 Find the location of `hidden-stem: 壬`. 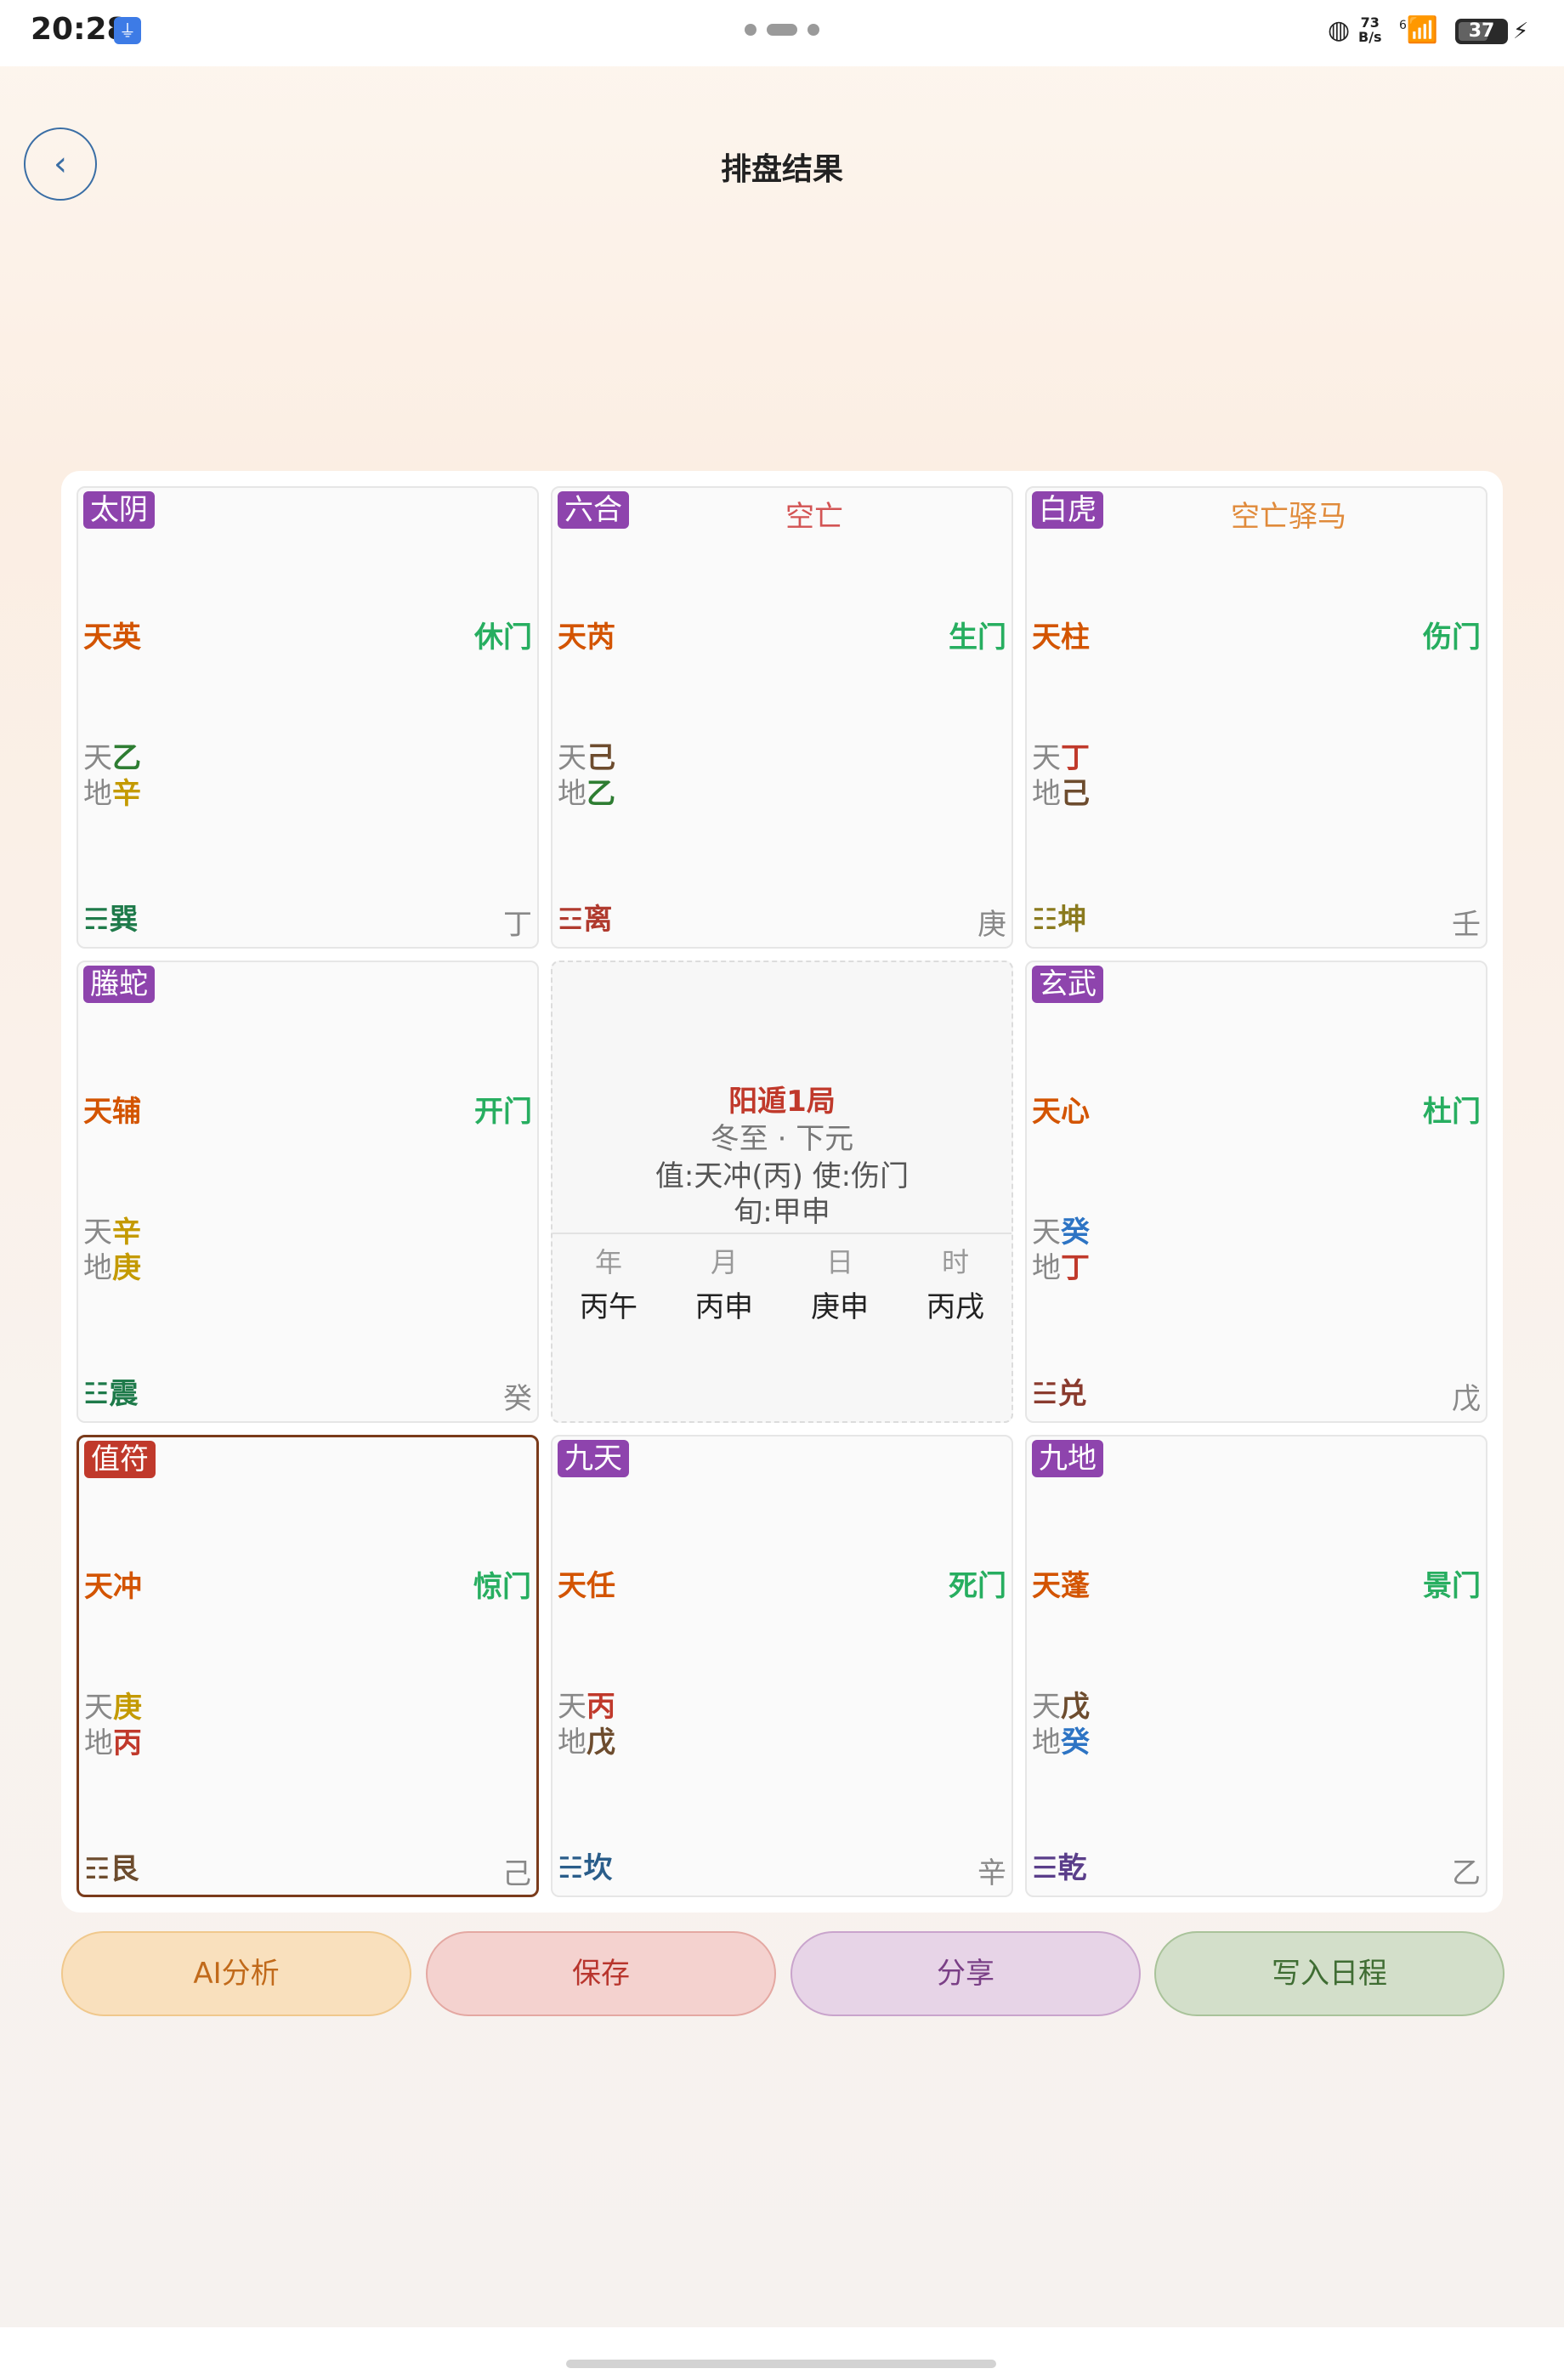

hidden-stem: 壬 is located at coordinates (1466, 925).